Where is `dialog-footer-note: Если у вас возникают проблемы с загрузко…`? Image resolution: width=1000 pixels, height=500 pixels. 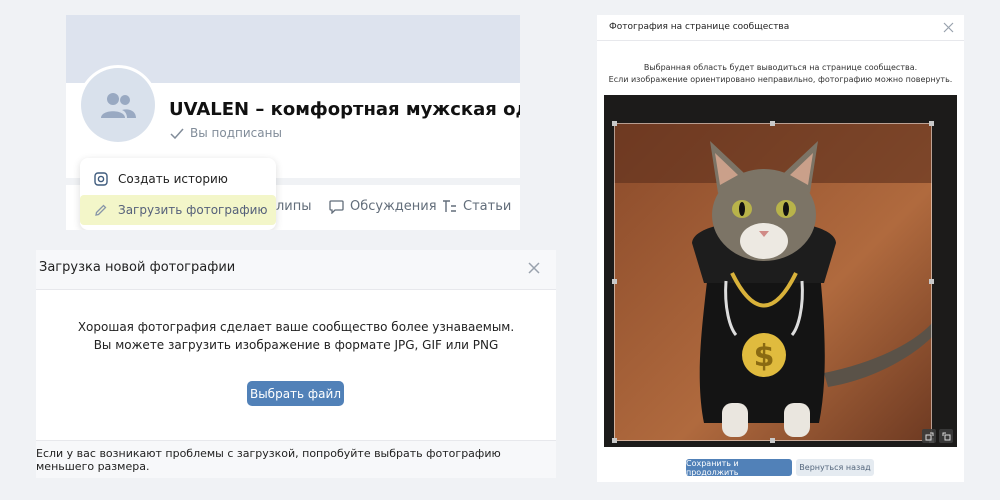 dialog-footer-note: Если у вас возникают проблемы с загрузко… is located at coordinates (296, 459).